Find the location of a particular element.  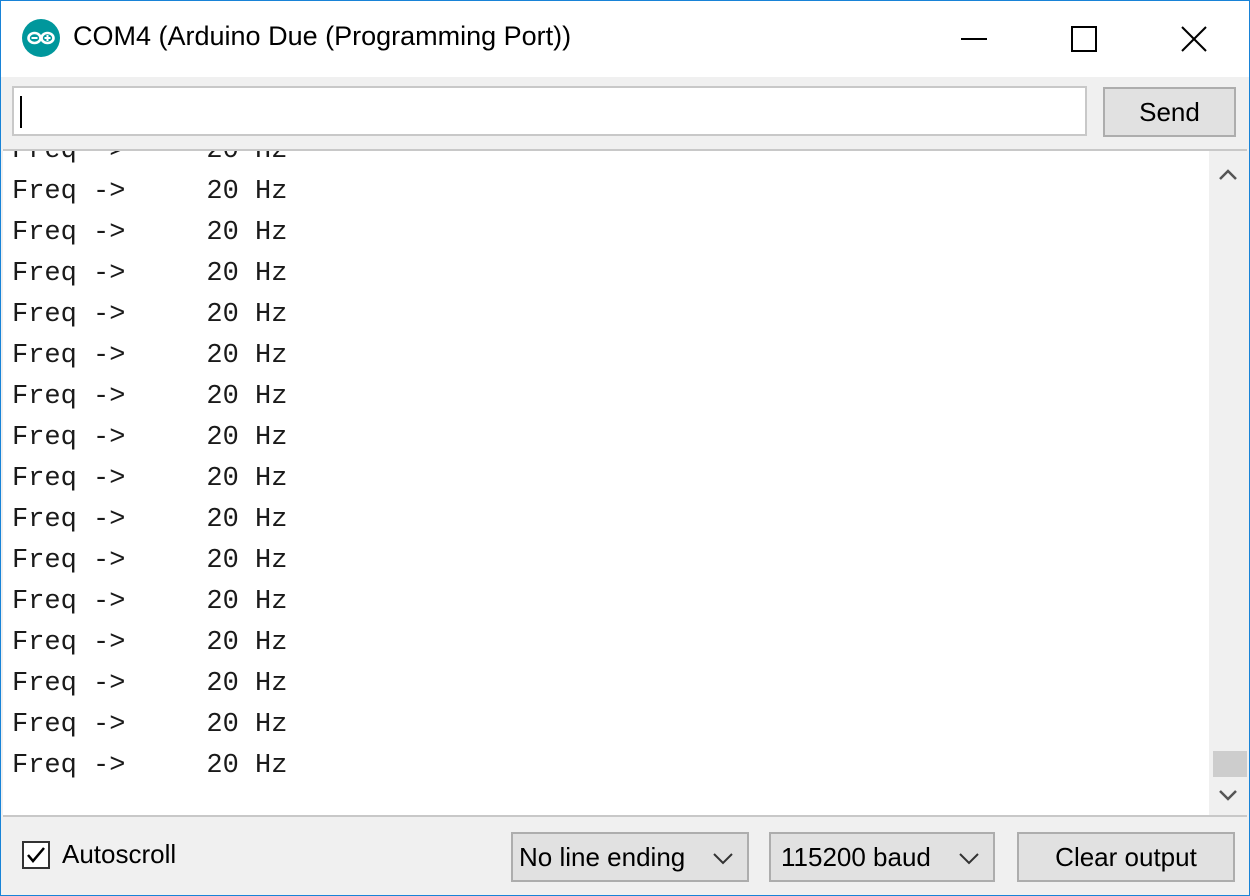

maximize-button is located at coordinates (1084, 39).